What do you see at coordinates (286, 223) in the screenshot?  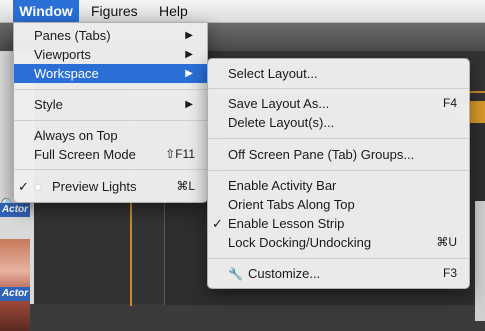 I see `menu-item-label: Enable Lesson Strip` at bounding box center [286, 223].